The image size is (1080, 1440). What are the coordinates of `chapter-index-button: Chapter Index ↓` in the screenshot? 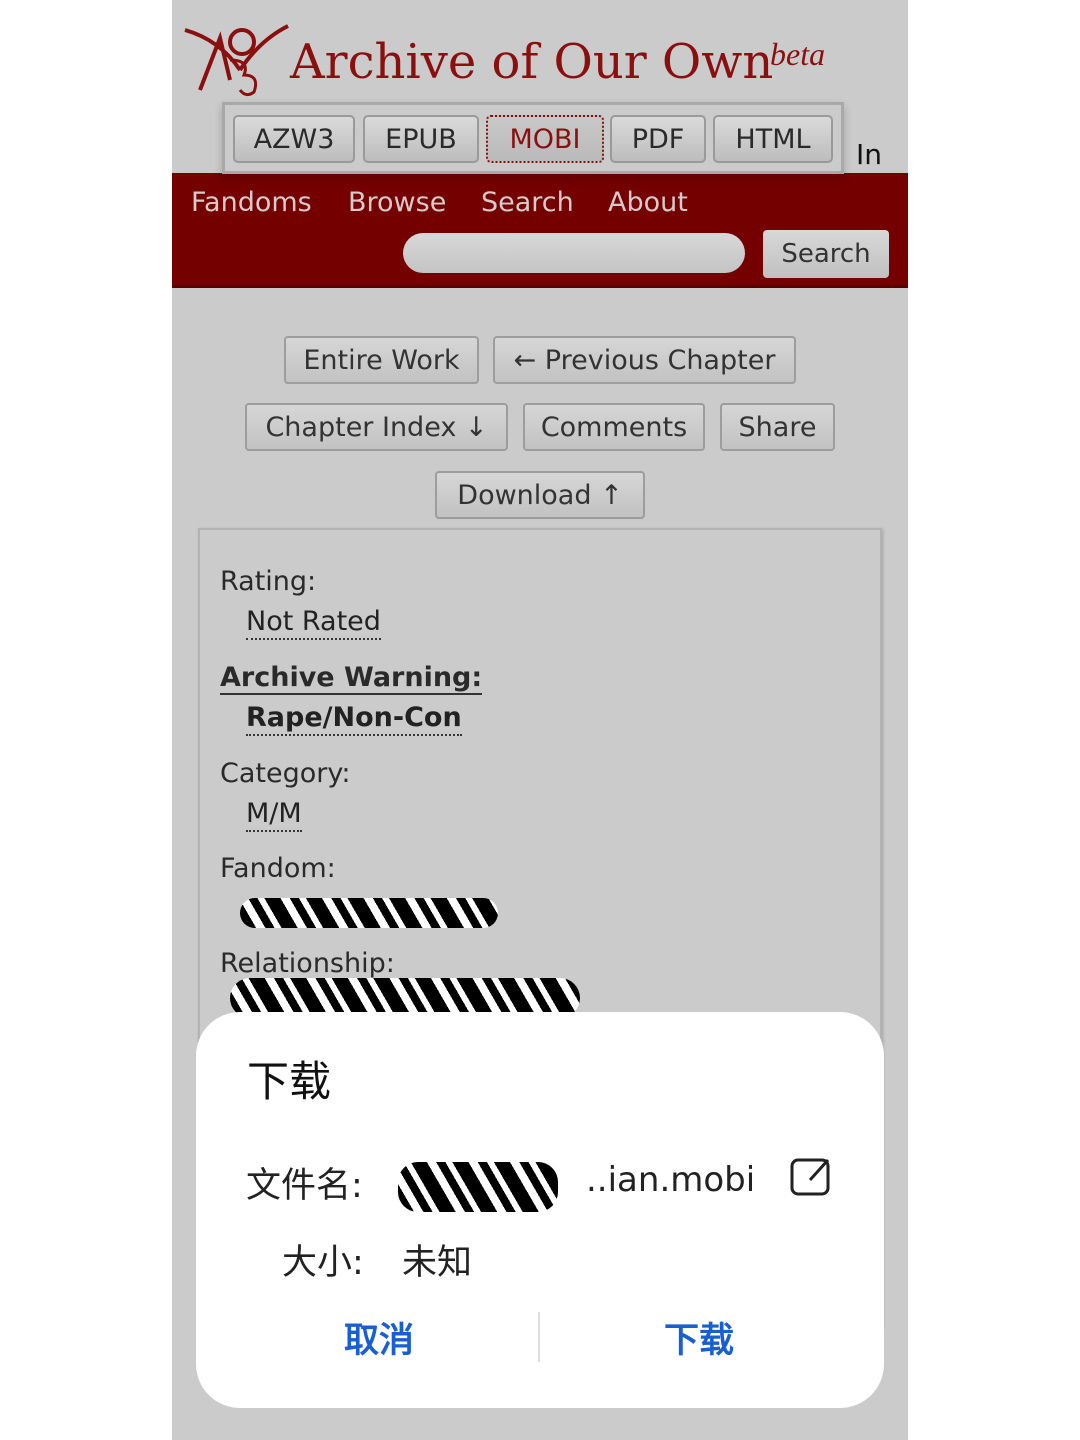 It's located at (376, 427).